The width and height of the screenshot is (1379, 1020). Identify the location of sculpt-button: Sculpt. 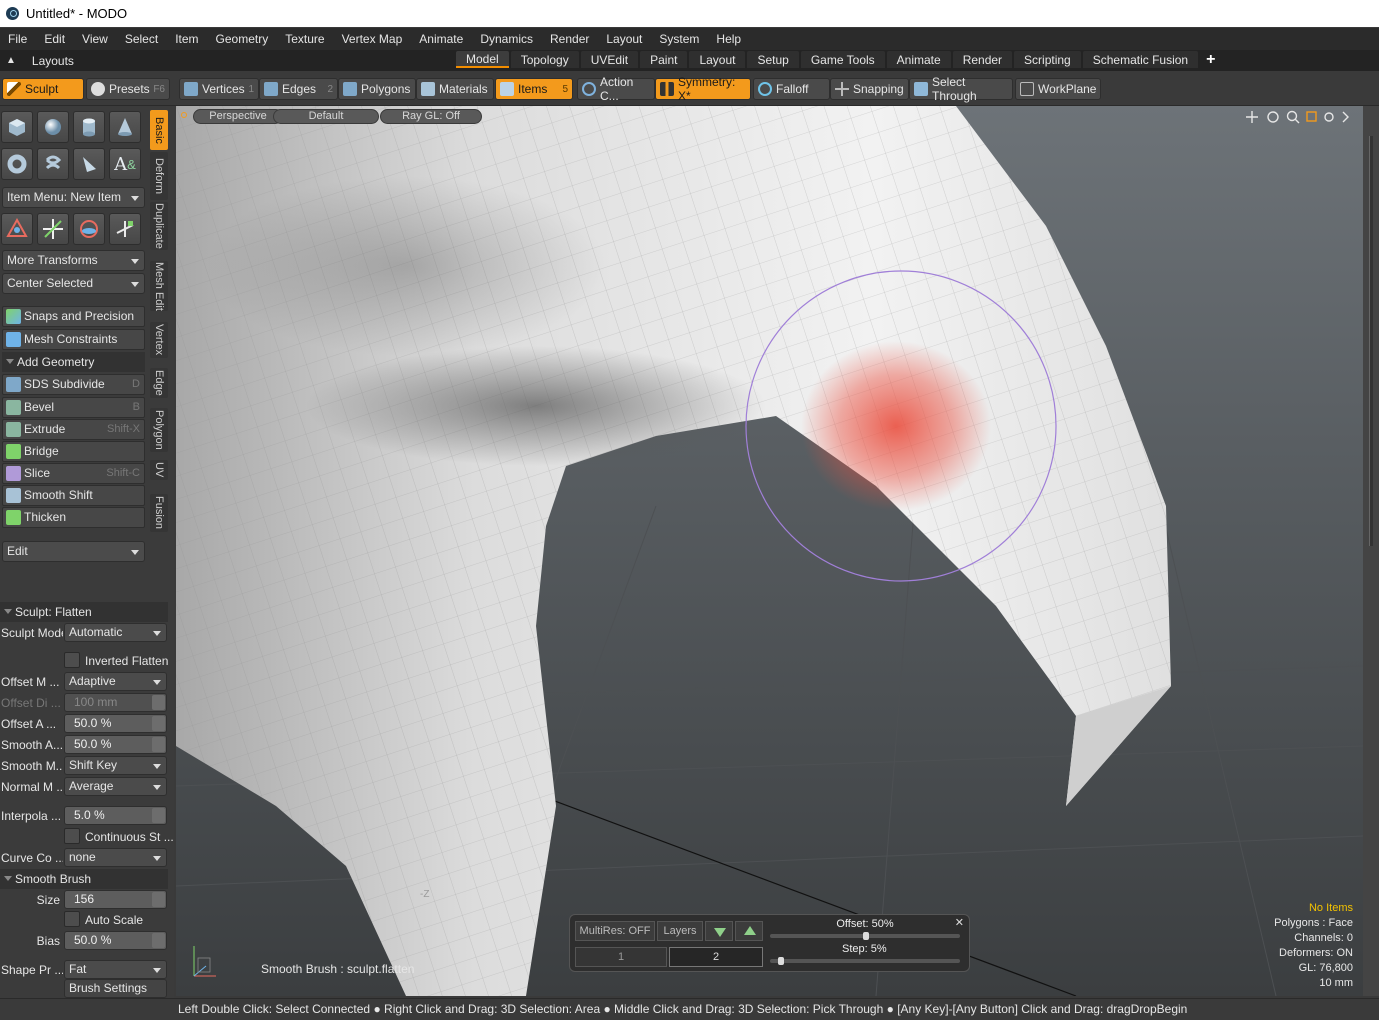
(43, 89).